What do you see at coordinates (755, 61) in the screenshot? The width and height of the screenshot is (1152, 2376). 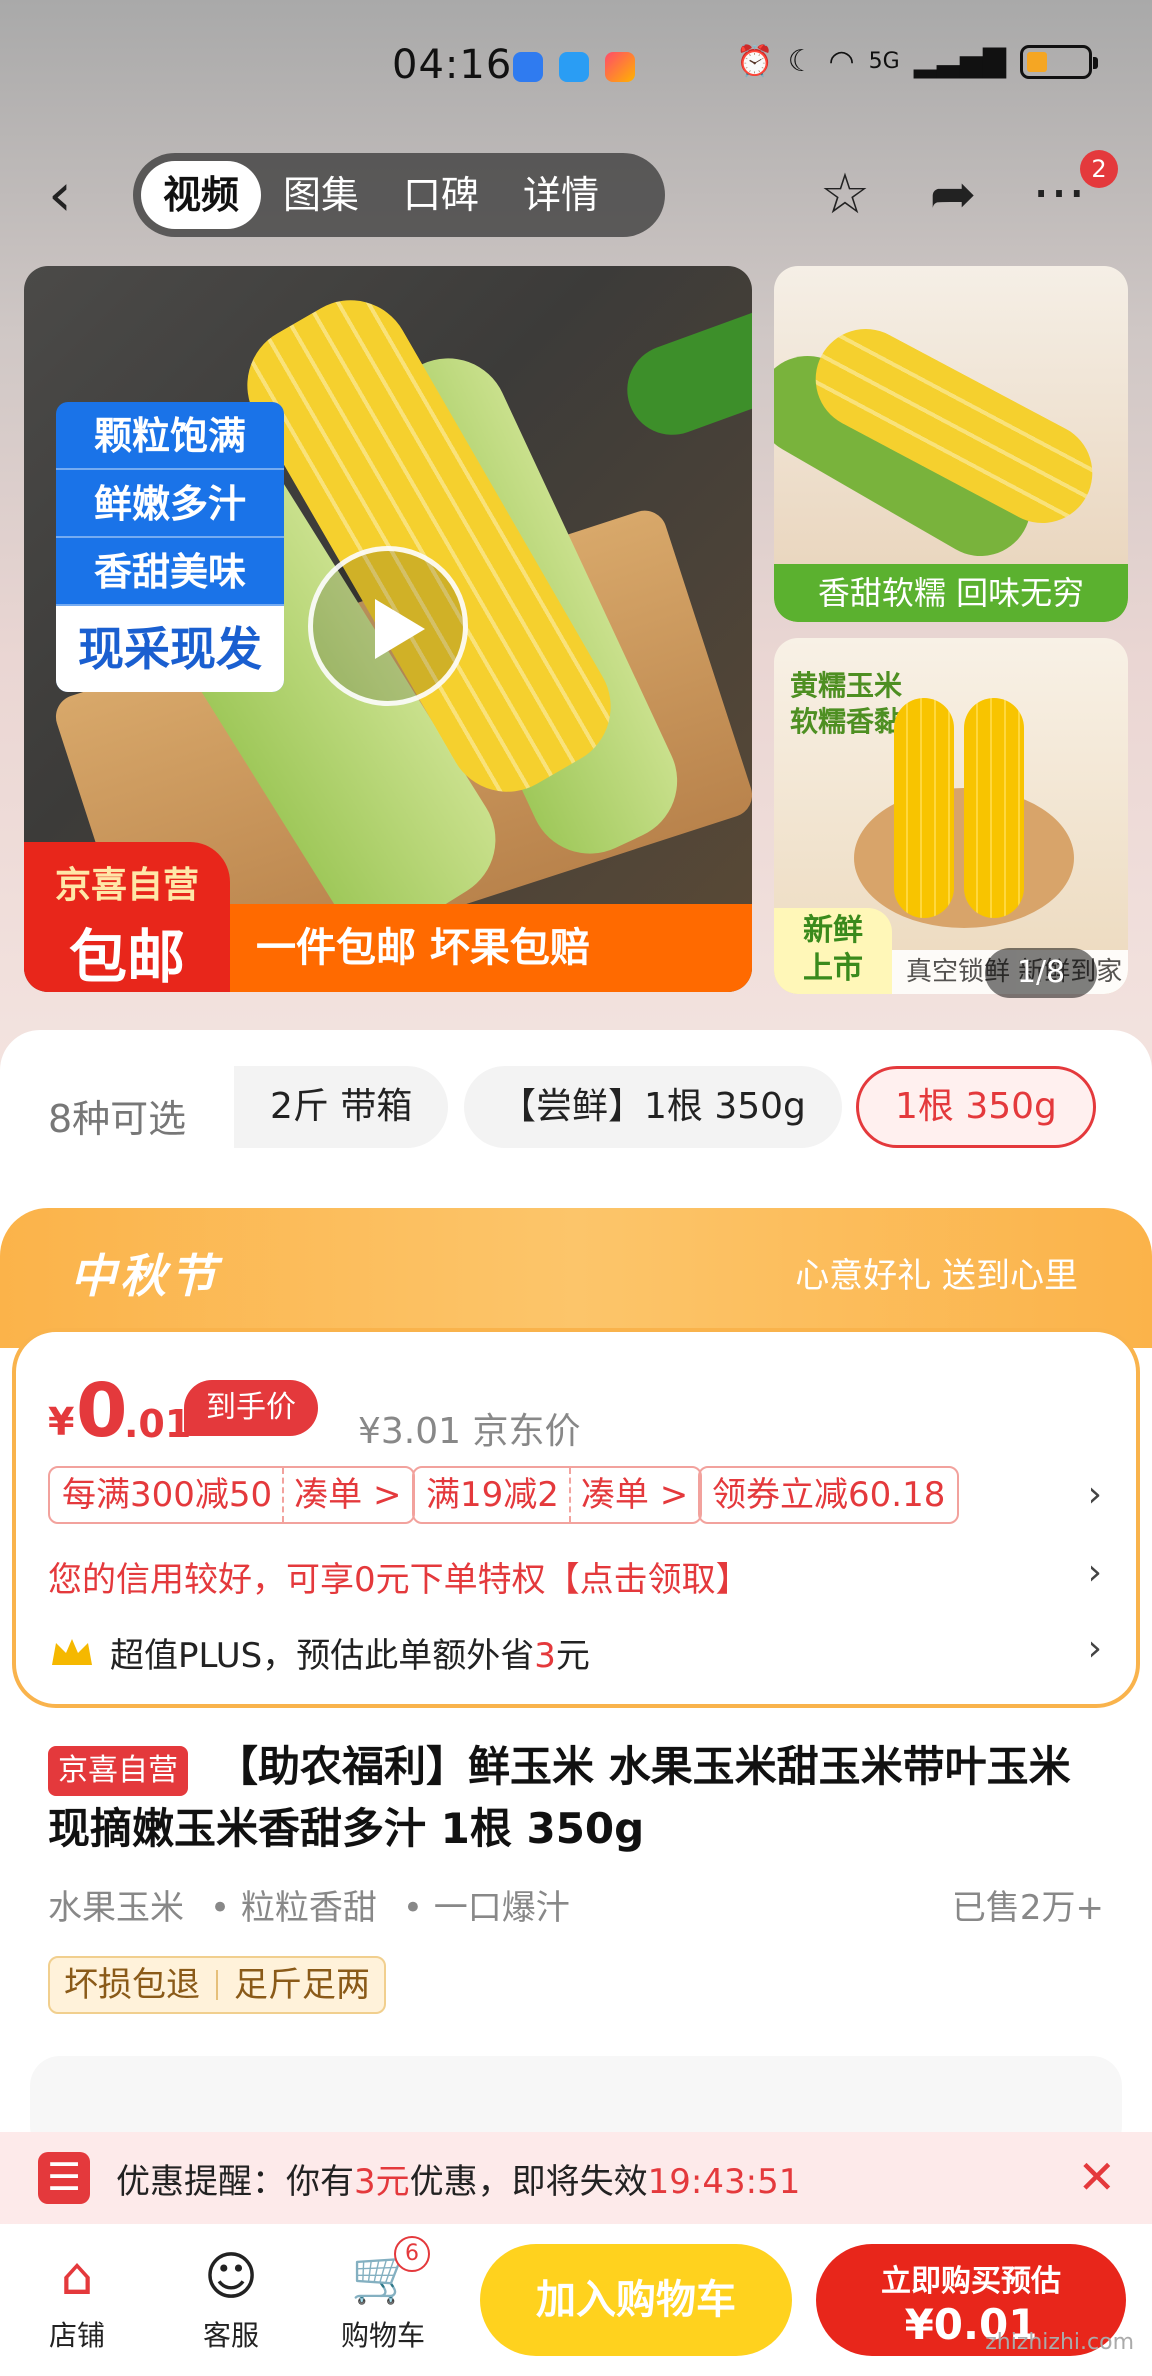 I see `alarm-icon: ⏰` at bounding box center [755, 61].